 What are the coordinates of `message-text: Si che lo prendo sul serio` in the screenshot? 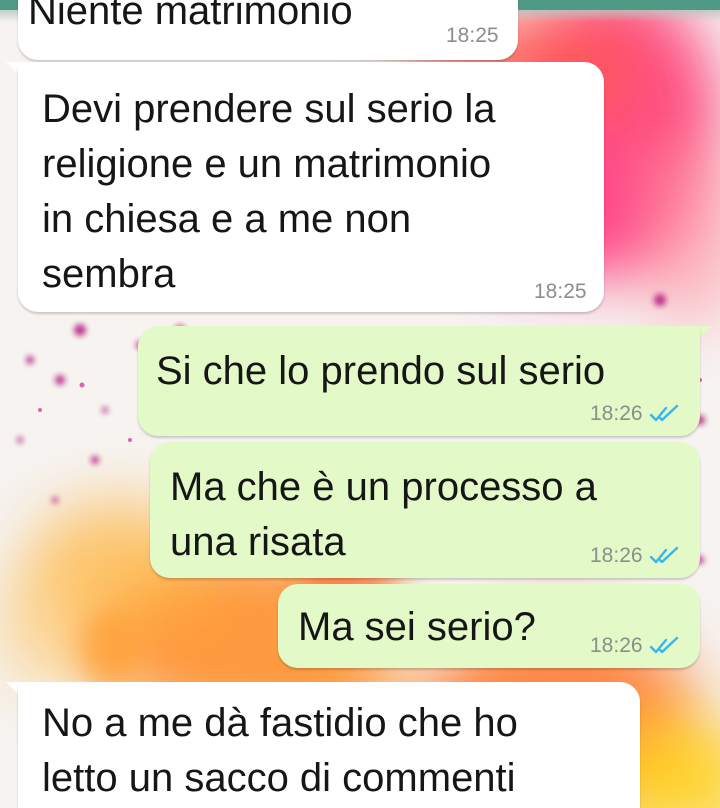 It's located at (381, 371).